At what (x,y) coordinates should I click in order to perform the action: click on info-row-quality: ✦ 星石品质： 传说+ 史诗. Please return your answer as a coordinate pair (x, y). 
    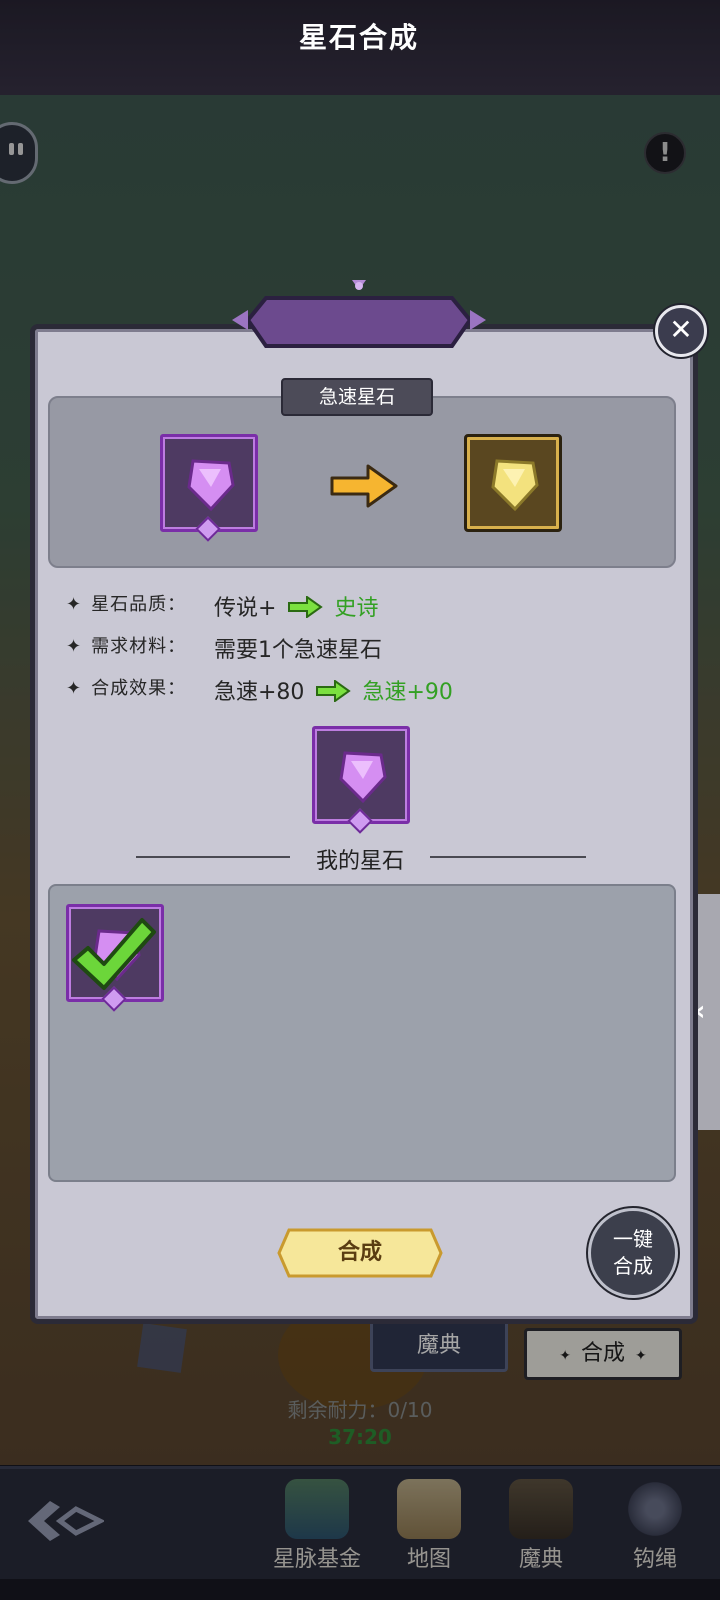
    Looking at the image, I should click on (222, 607).